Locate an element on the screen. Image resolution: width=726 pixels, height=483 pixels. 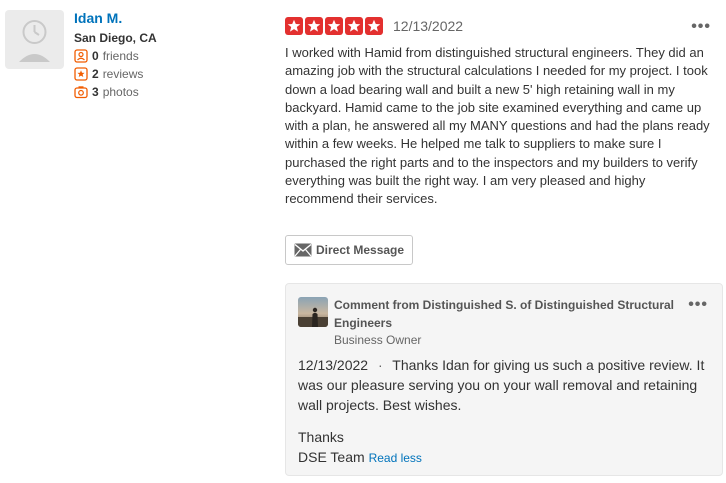
business-owner-role: Business Owner is located at coordinates (378, 340).